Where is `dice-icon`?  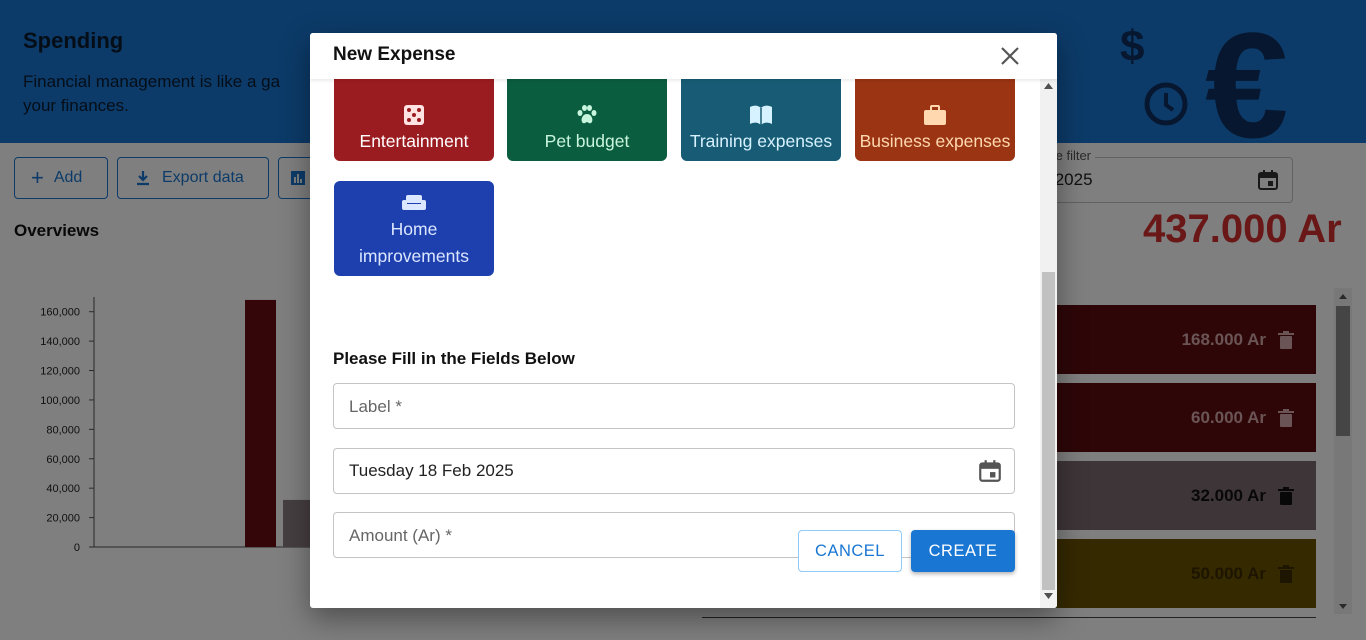
dice-icon is located at coordinates (414, 115).